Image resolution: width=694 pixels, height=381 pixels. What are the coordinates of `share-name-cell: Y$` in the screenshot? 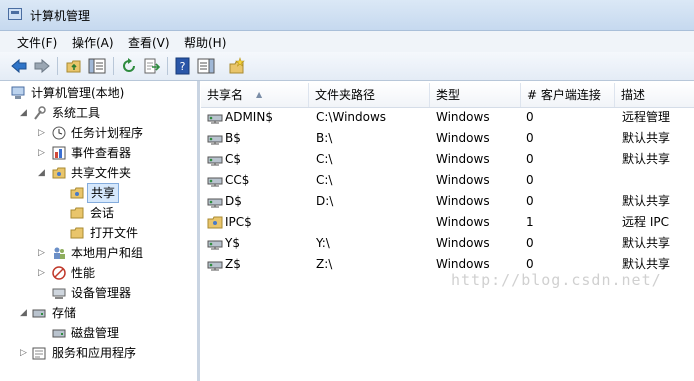 It's located at (232, 243).